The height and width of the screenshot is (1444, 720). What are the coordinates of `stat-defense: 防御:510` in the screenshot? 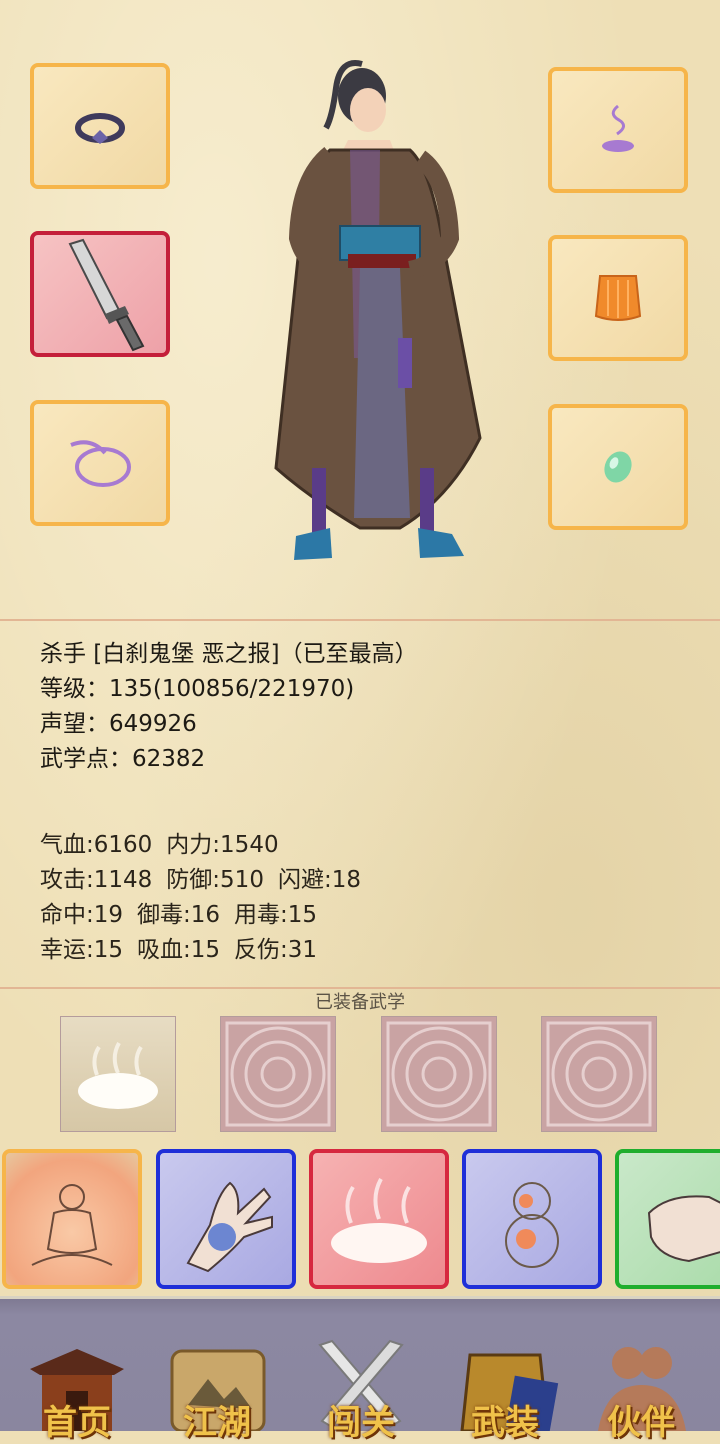 It's located at (215, 880).